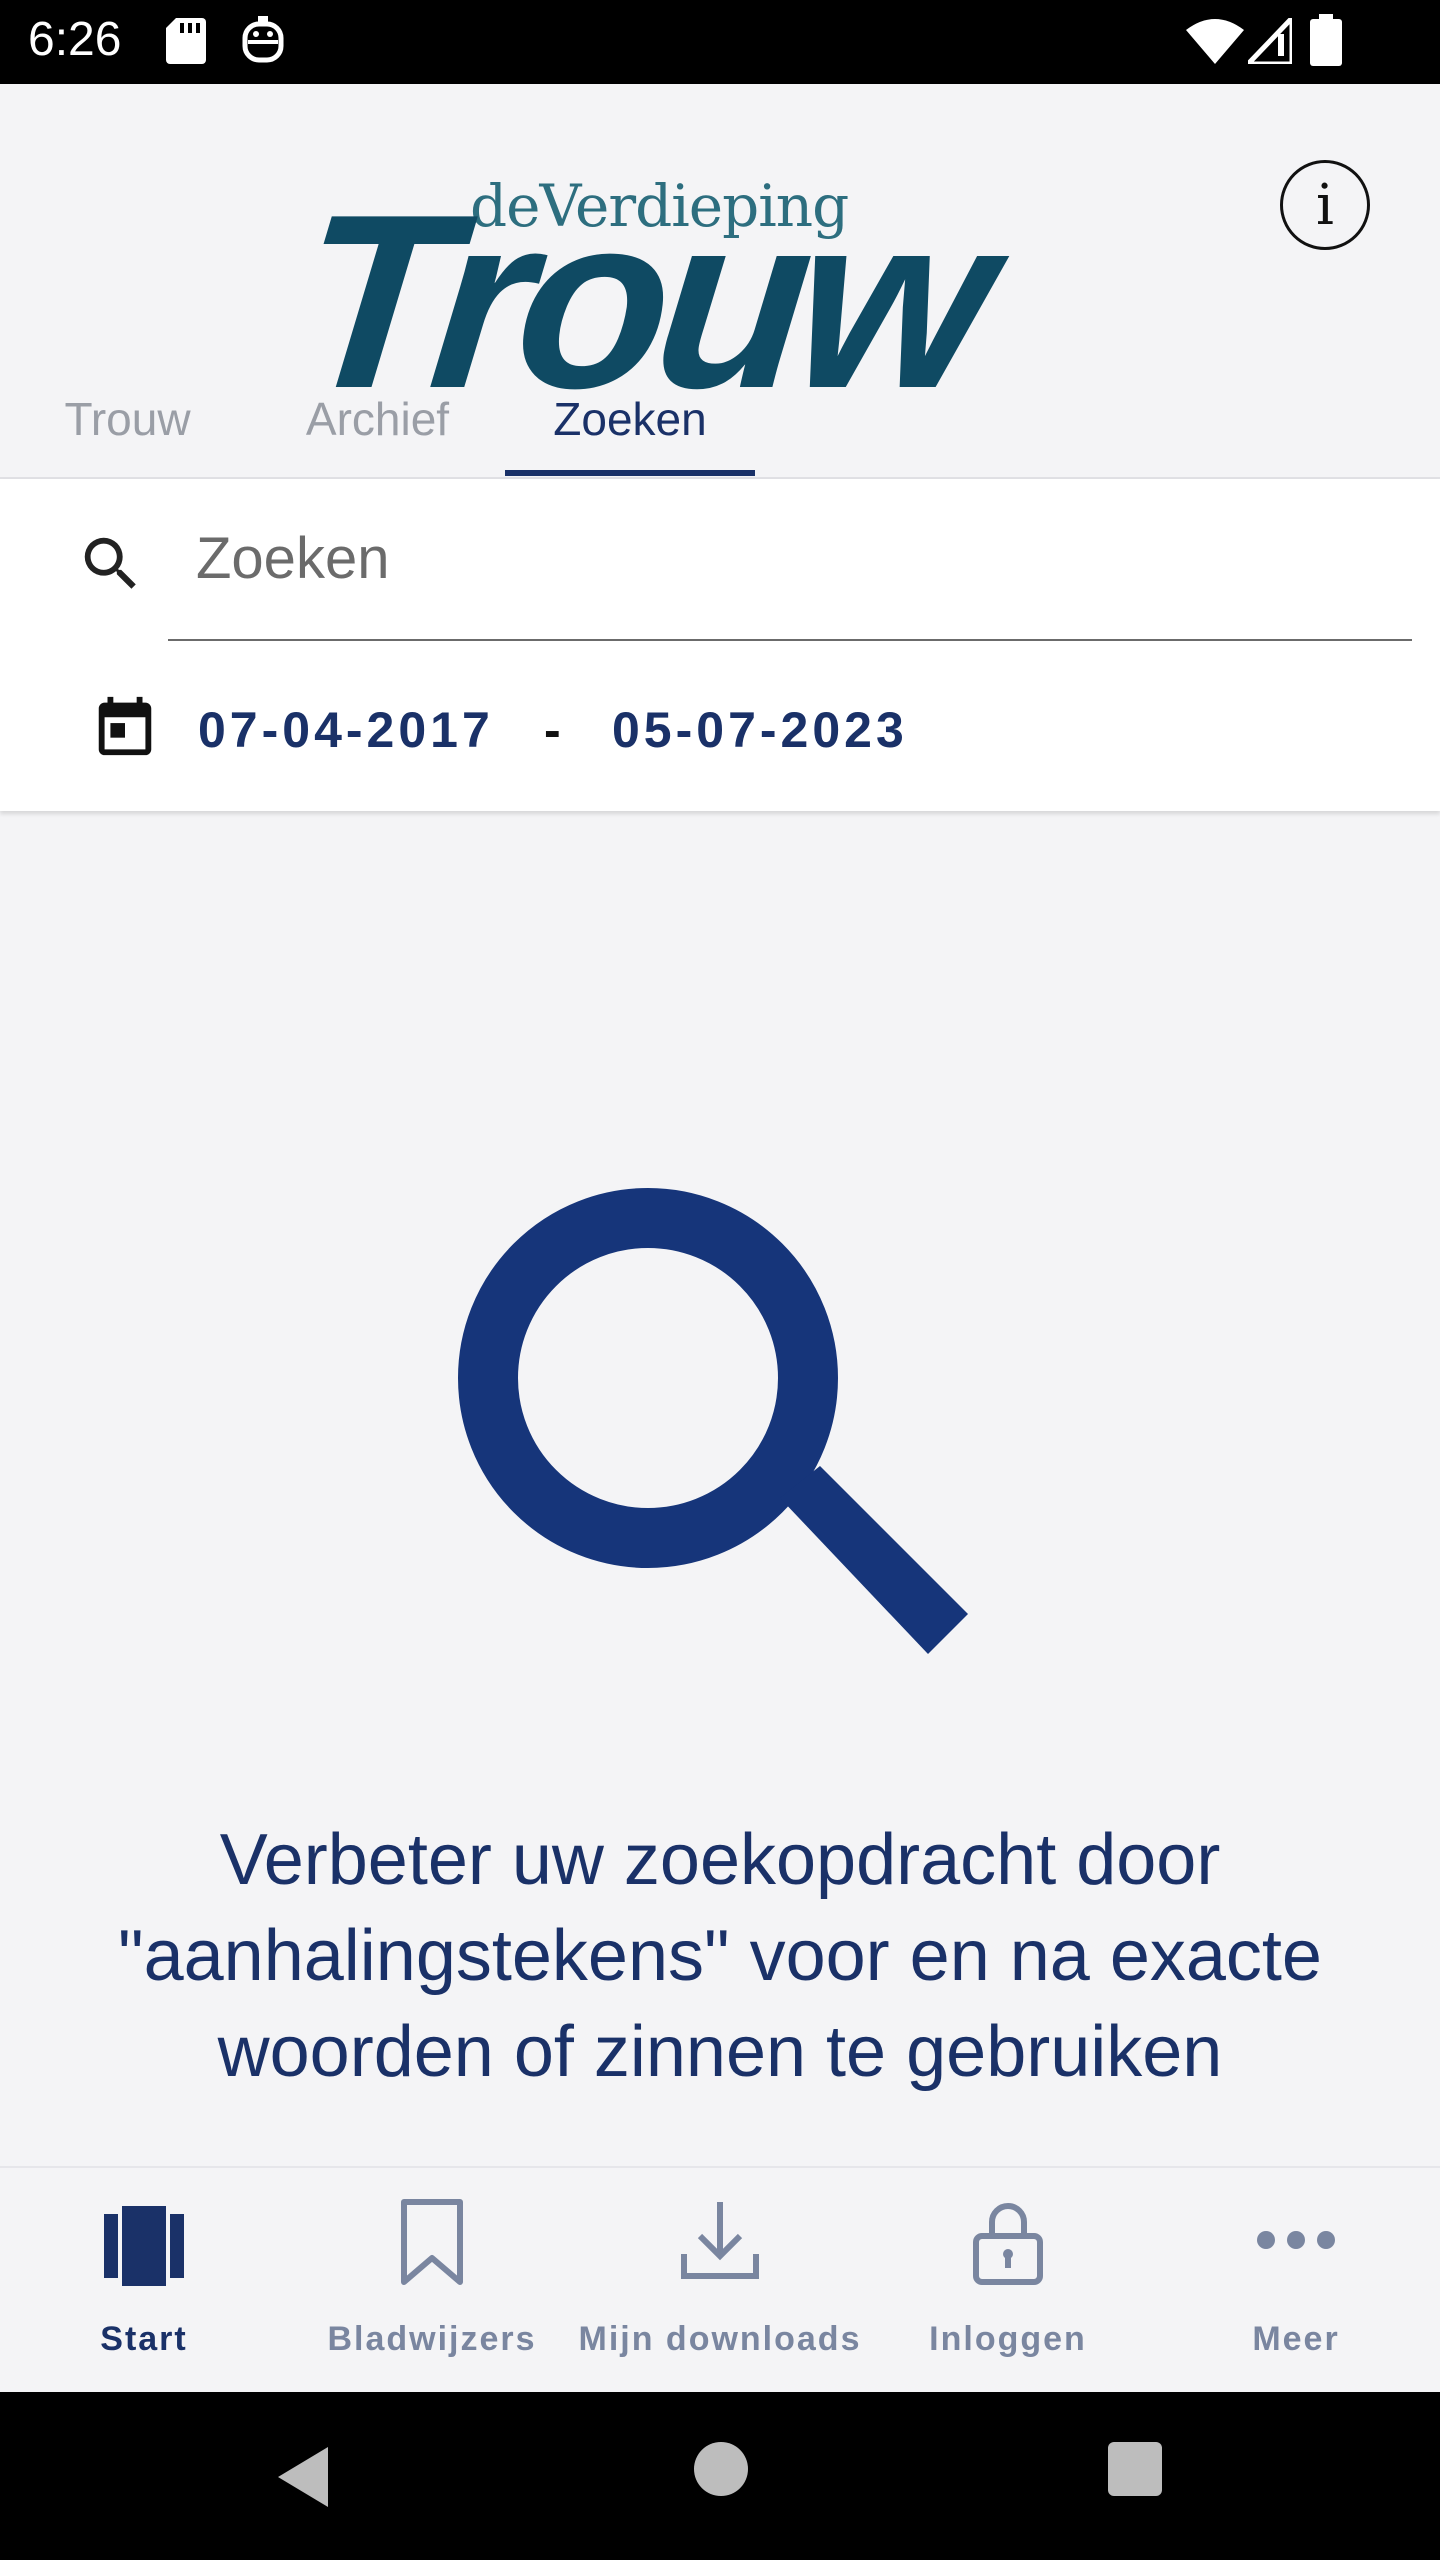 The height and width of the screenshot is (2560, 1440). I want to click on battery-icon, so click(1326, 40).